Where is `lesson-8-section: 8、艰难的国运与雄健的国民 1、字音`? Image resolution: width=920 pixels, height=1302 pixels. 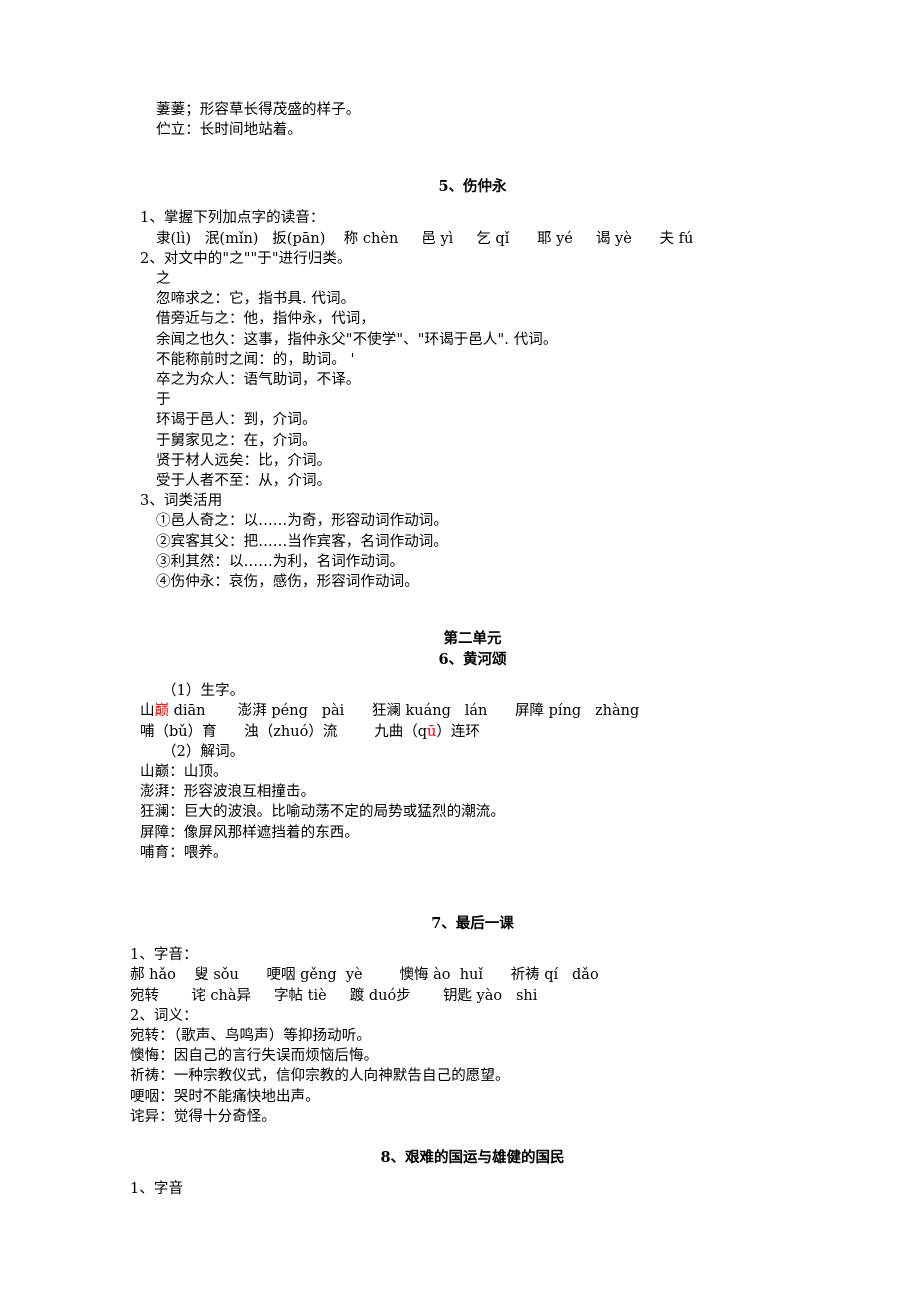
lesson-8-section: 8、艰难的国运与雄健的国民 1、字音 is located at coordinates (450, 1173).